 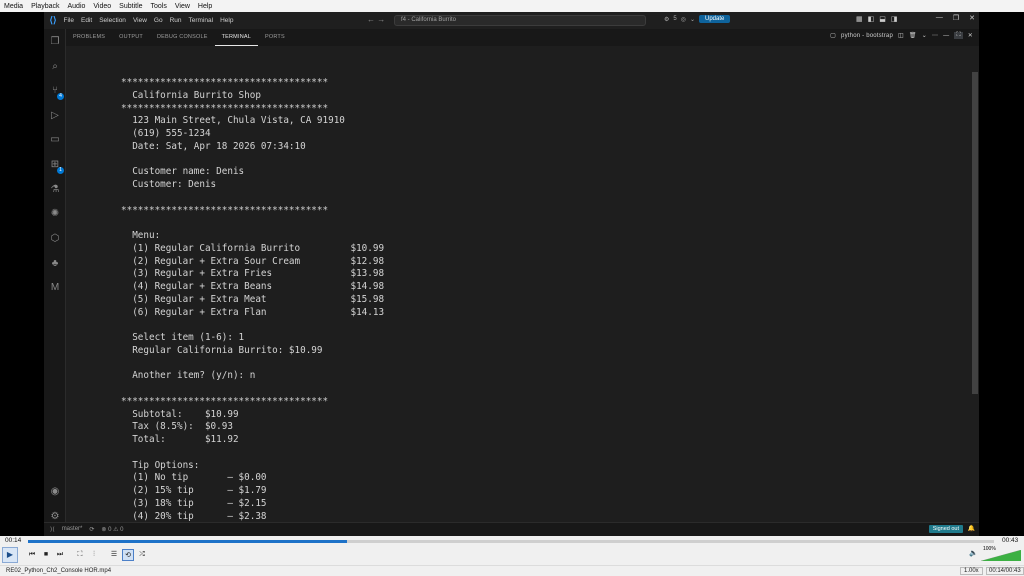 I want to click on toggle-panel-icon: ⬓, so click(x=882, y=19).